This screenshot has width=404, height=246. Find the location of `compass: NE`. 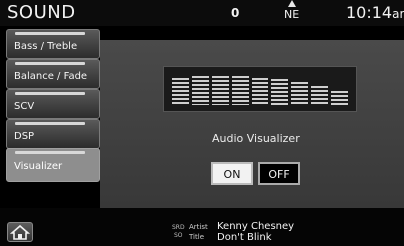

compass: NE is located at coordinates (293, 12).